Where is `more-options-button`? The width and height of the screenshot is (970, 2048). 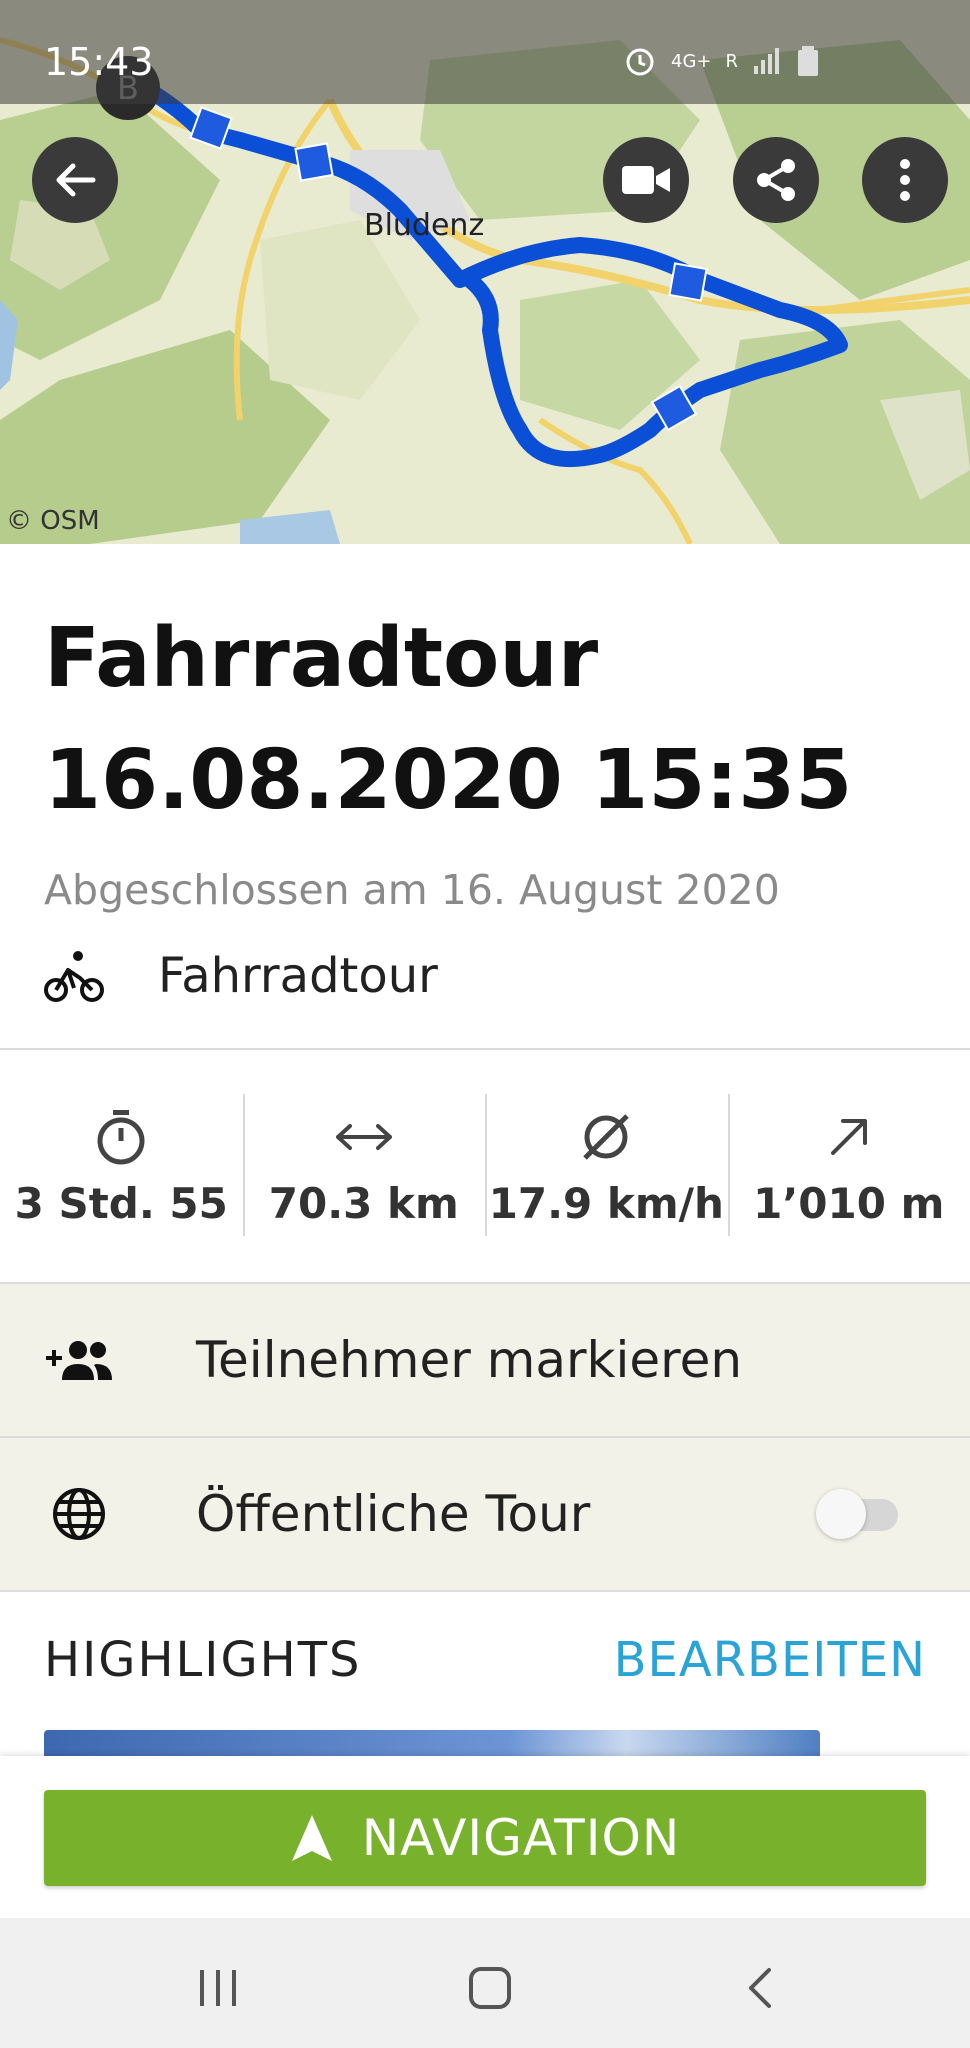 more-options-button is located at coordinates (905, 180).